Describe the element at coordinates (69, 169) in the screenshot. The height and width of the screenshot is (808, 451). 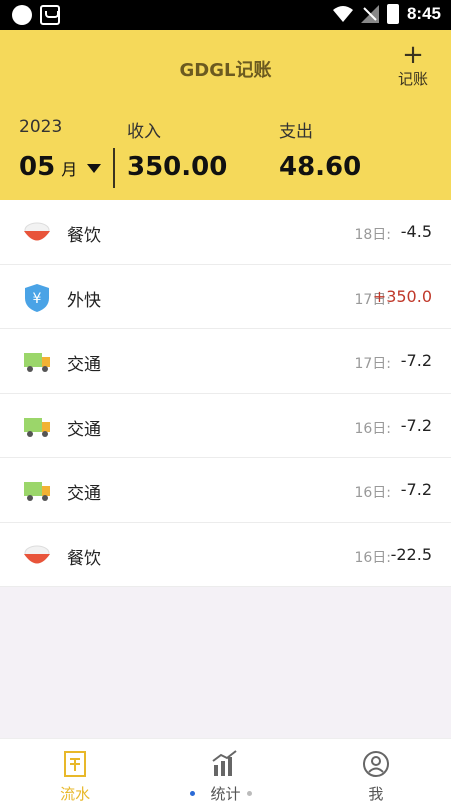
I see `month-unit: 月` at that location.